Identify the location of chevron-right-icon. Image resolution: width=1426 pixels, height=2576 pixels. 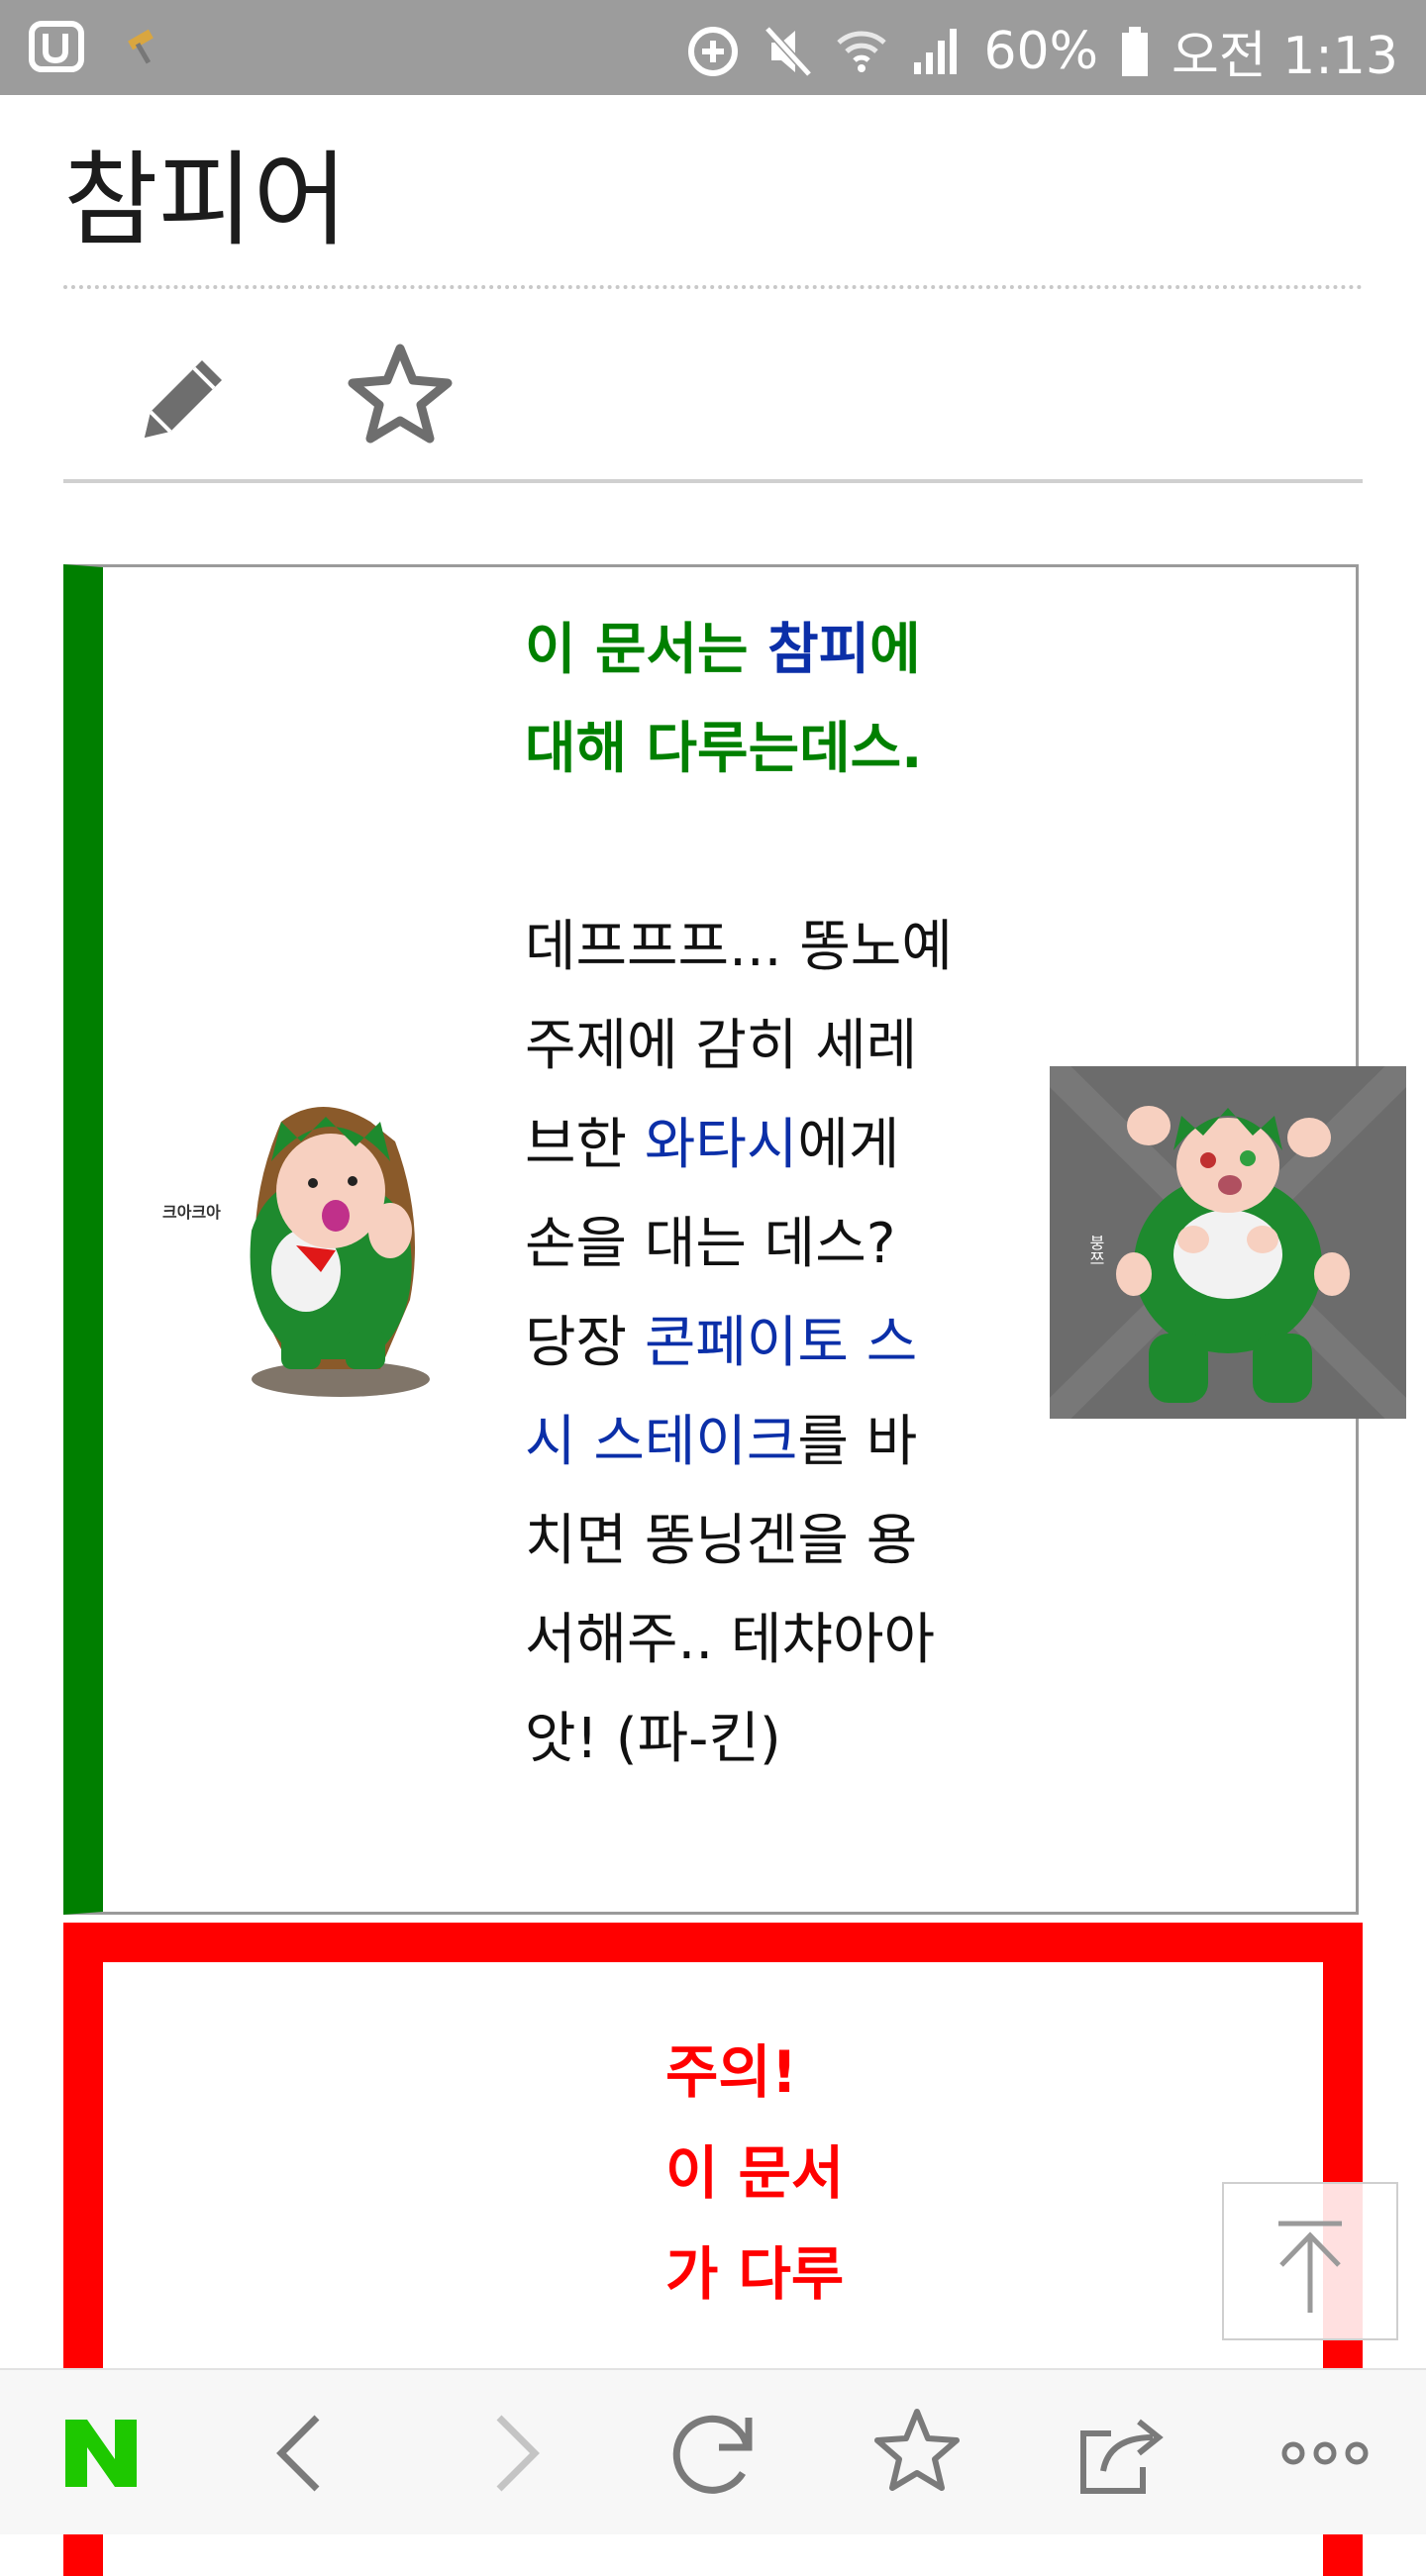
(514, 2461).